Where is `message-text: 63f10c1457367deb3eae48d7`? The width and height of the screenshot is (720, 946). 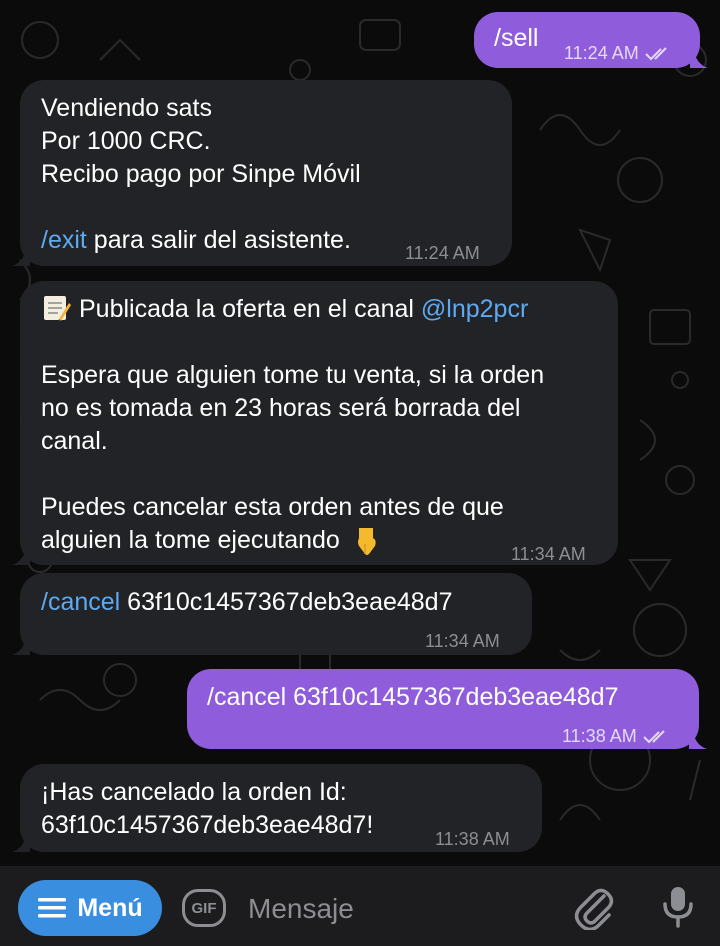 message-text: 63f10c1457367deb3eae48d7 is located at coordinates (286, 602).